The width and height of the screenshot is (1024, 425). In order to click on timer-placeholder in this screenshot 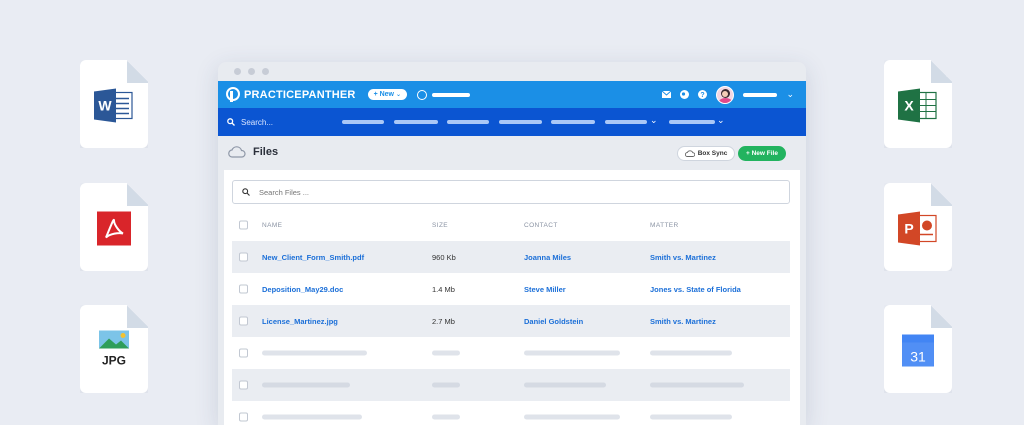, I will do `click(451, 94)`.